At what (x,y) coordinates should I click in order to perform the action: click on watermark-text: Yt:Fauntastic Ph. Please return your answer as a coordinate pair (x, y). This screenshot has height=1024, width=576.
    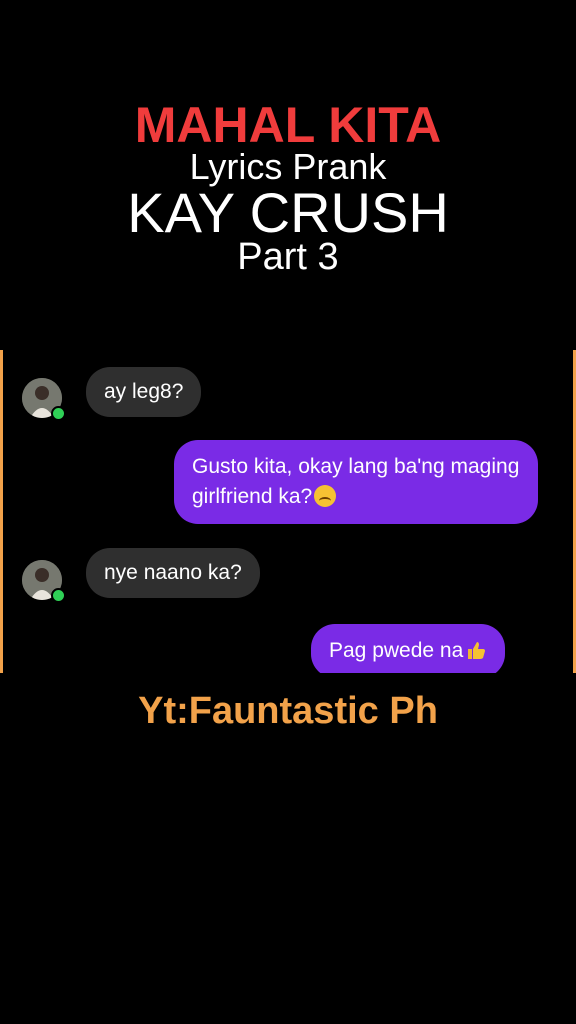
    Looking at the image, I should click on (288, 711).